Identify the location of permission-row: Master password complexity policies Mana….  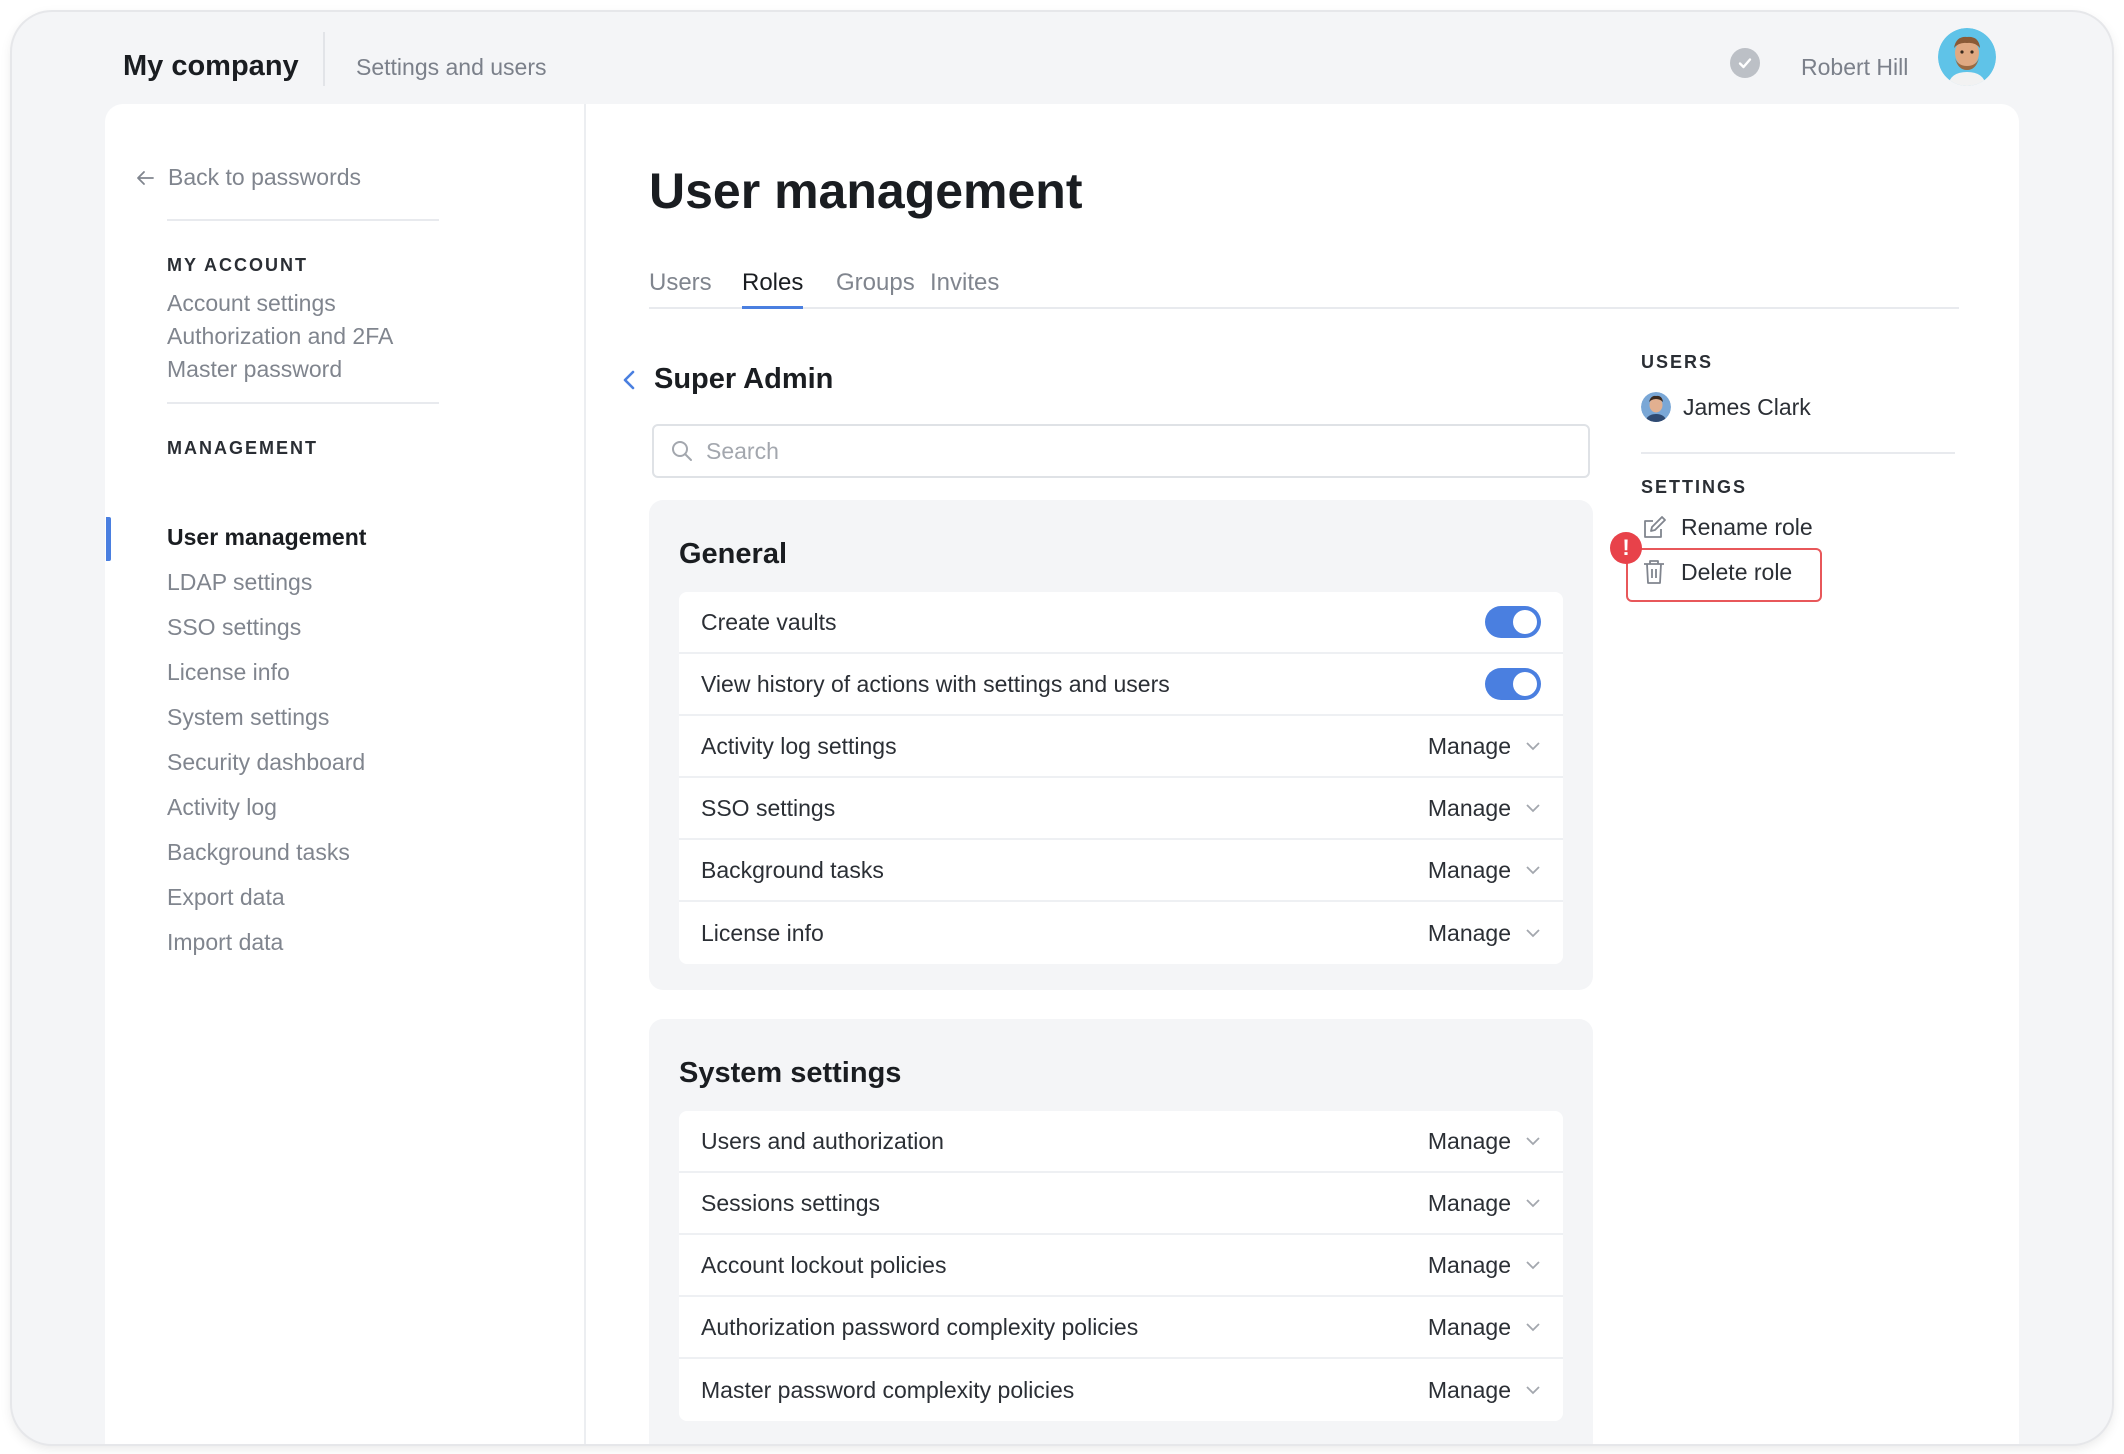
(1121, 1390).